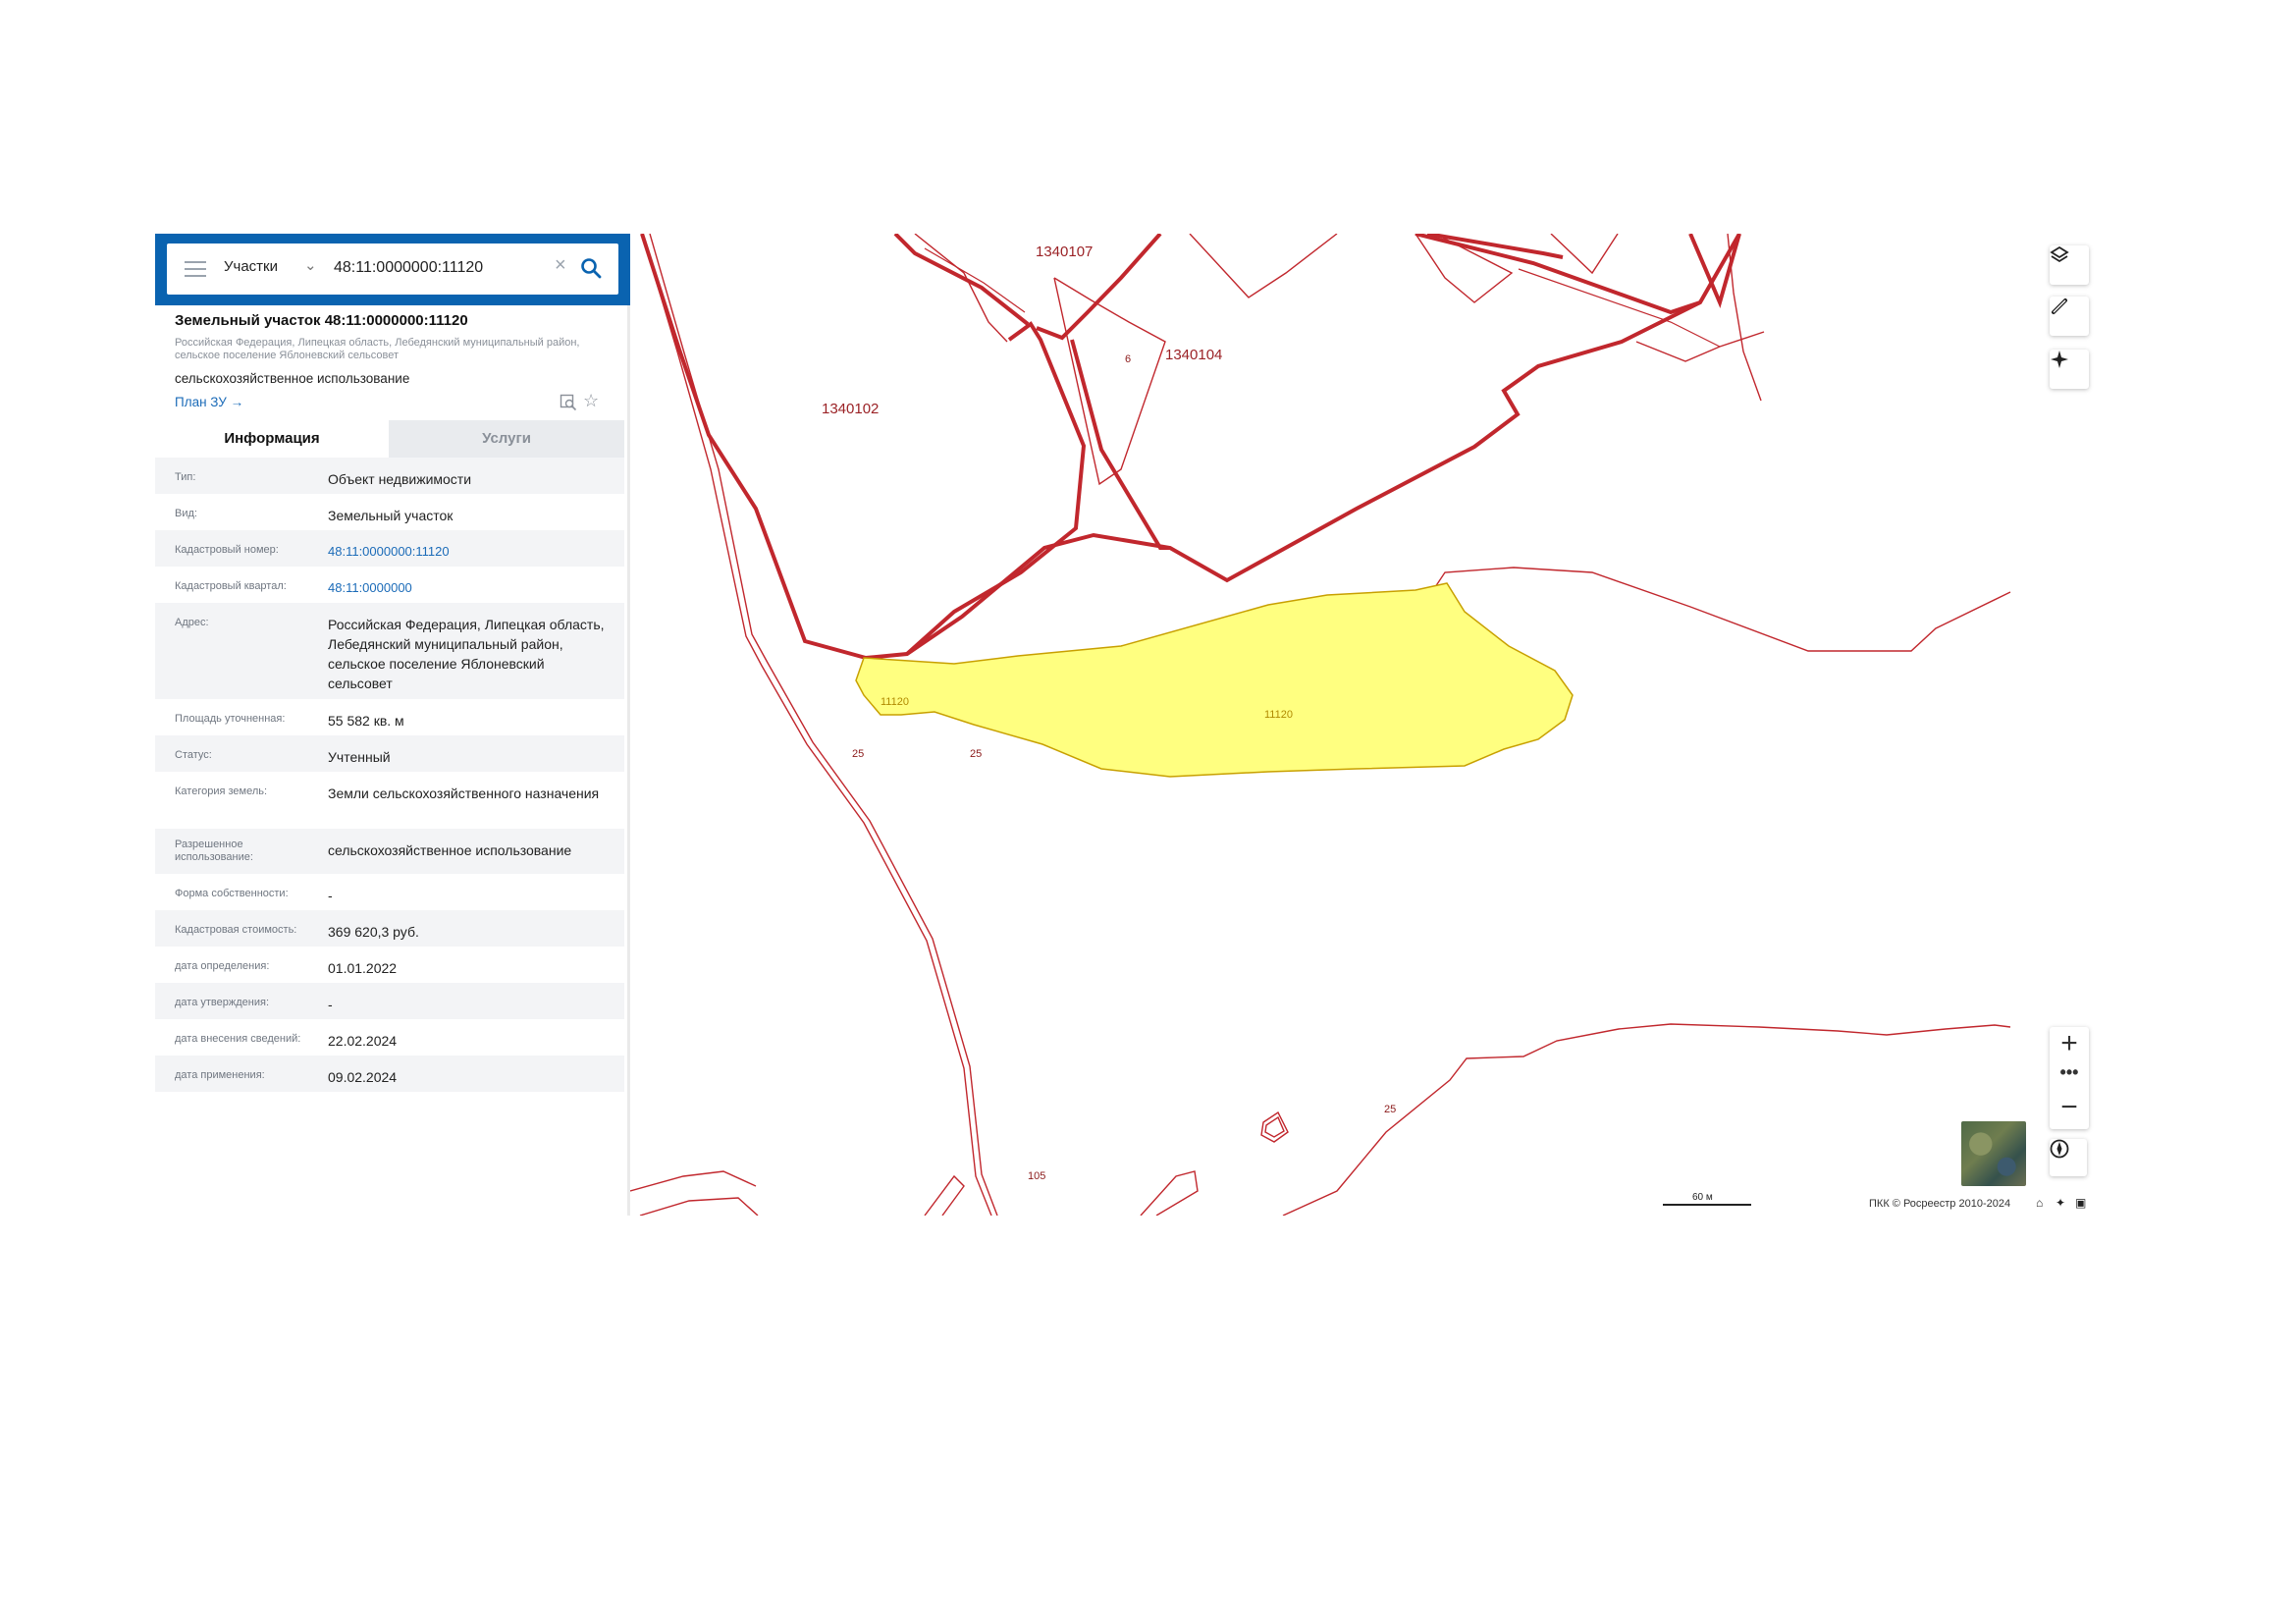  I want to click on tab-information: Информация, so click(272, 439).